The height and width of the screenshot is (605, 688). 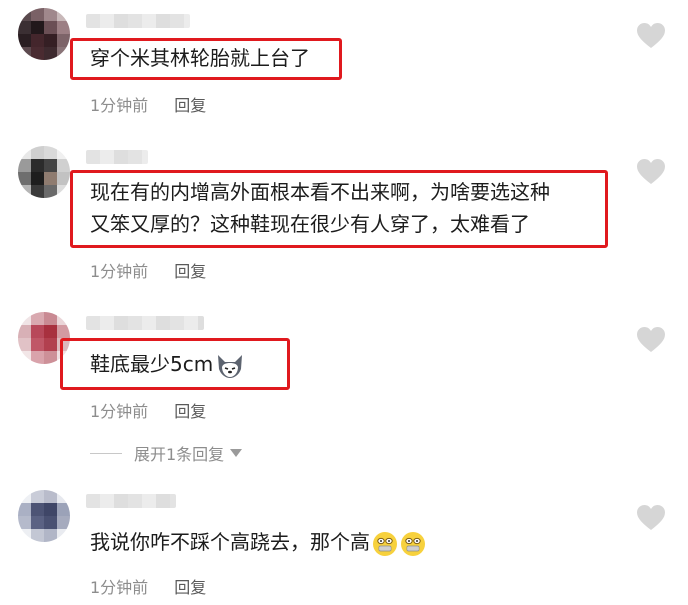 I want to click on expand-replies-button: 展开1条回复, so click(x=166, y=453).